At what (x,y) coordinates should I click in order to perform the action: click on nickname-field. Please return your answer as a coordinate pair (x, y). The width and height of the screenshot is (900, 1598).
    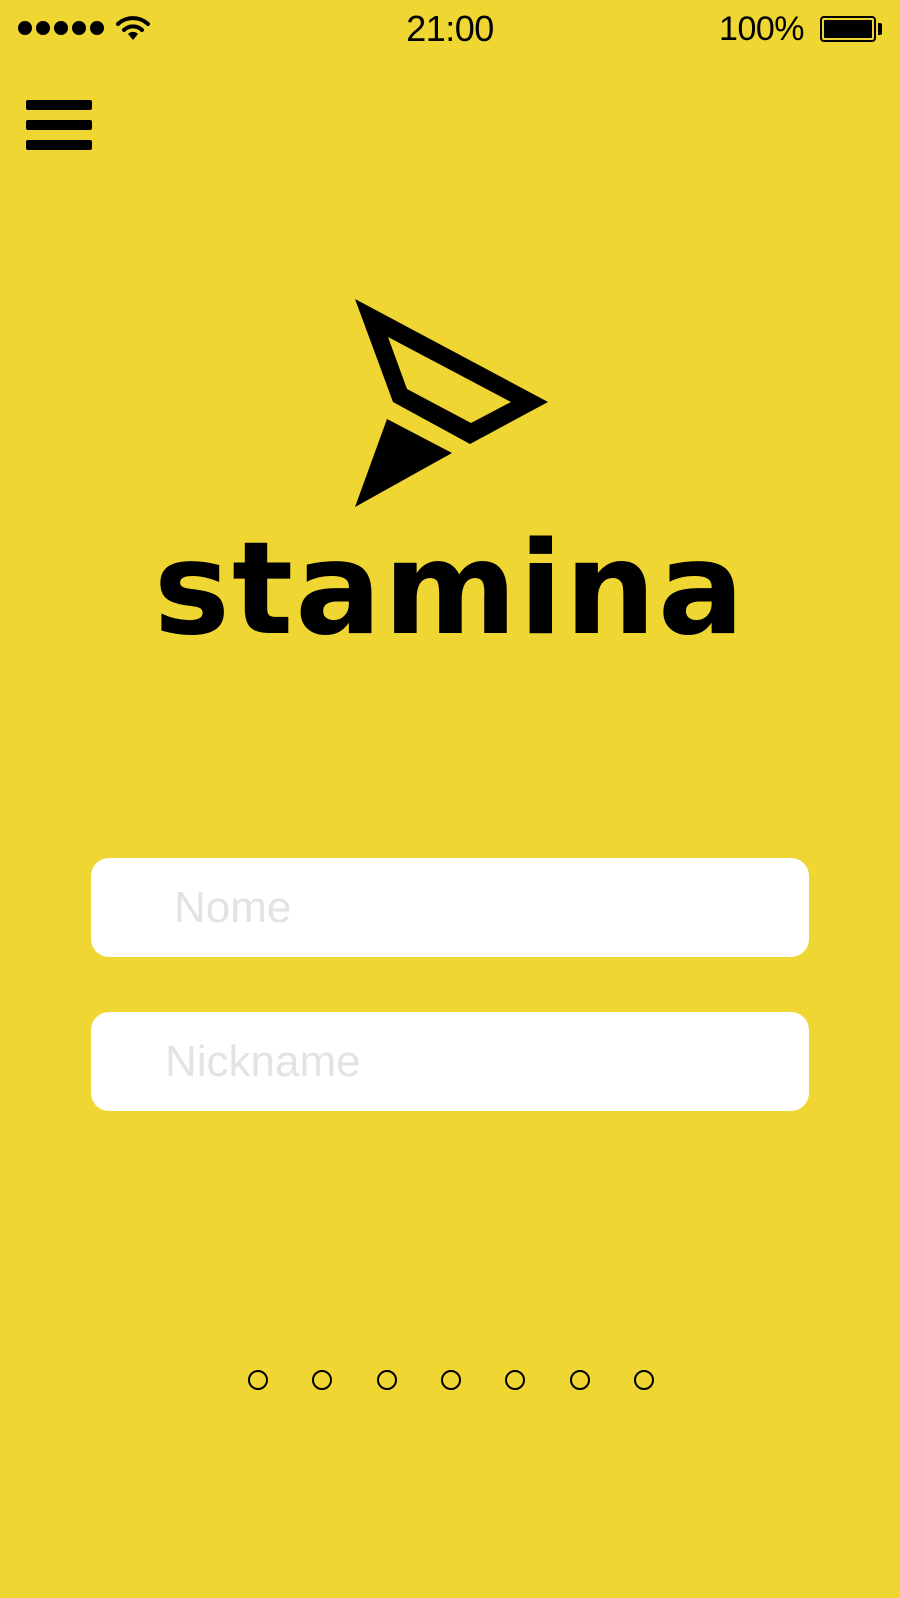
    Looking at the image, I should click on (450, 1061).